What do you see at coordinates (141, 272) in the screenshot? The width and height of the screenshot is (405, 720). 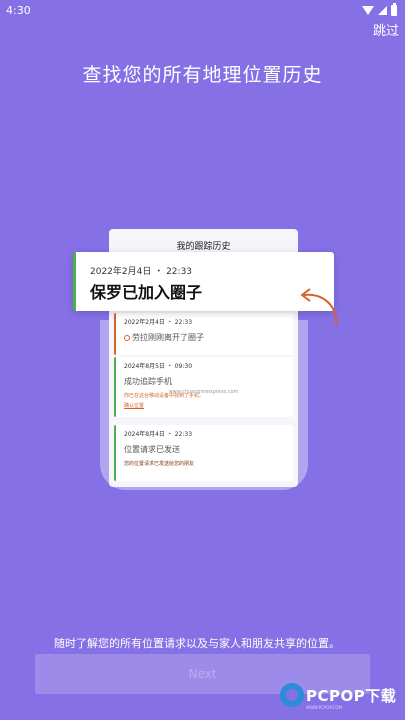 I see `featured-date: 2022年2月4日 ・ 22:33` at bounding box center [141, 272].